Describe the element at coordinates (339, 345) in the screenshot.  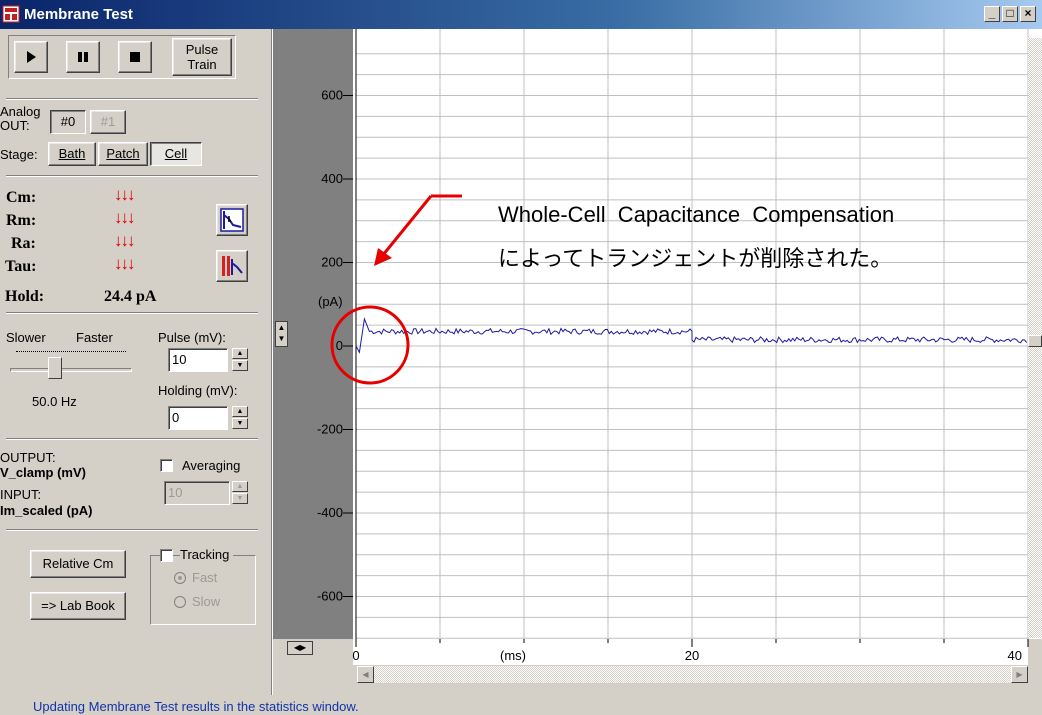
I see `y-tick-label: 0` at that location.